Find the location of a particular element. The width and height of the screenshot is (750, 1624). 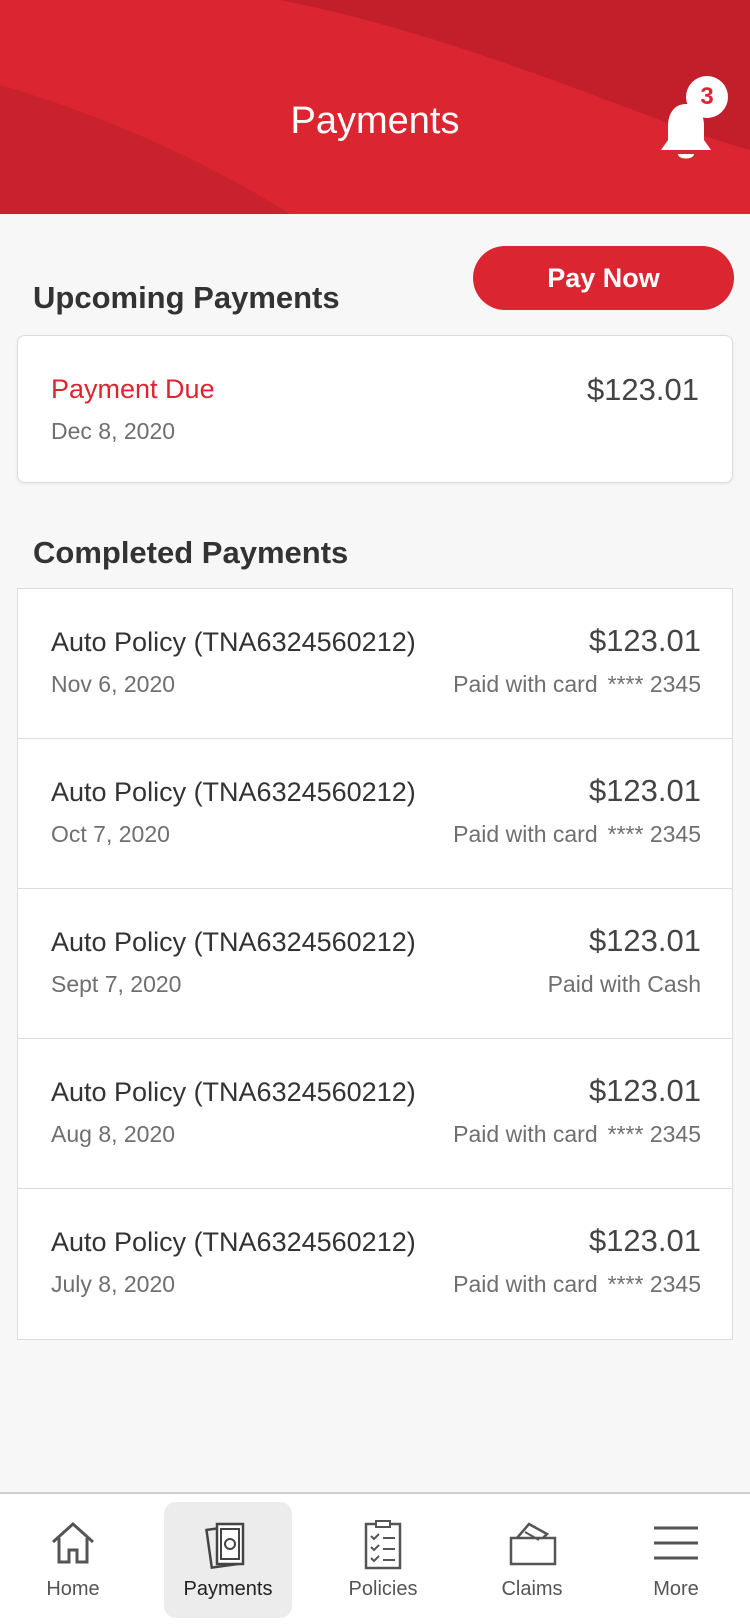

nav-item-payments: Payments is located at coordinates (228, 1560).